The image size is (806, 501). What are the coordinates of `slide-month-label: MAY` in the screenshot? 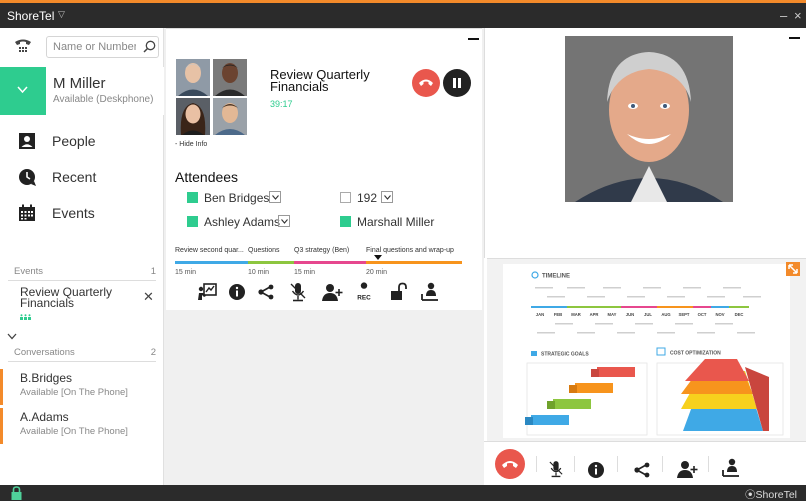 It's located at (612, 314).